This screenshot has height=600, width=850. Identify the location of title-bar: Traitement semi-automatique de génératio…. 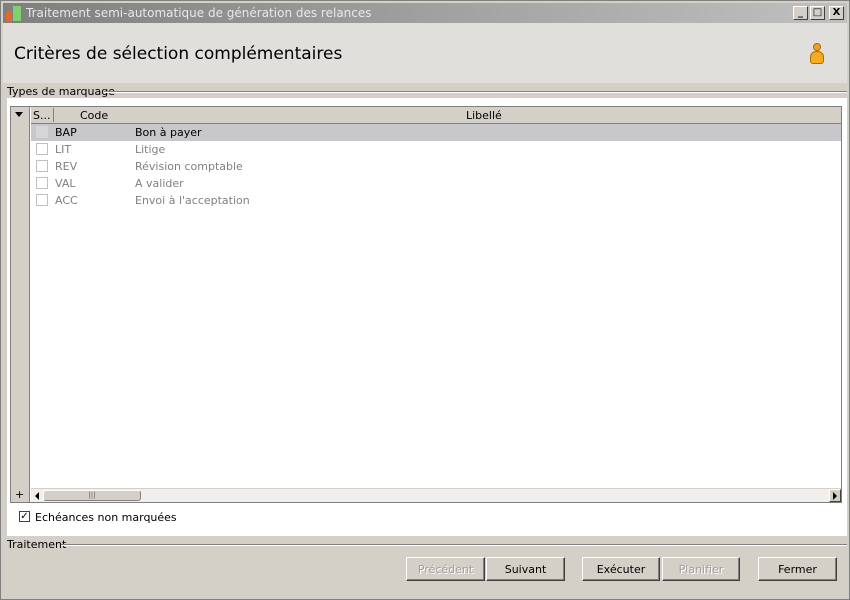
(425, 13).